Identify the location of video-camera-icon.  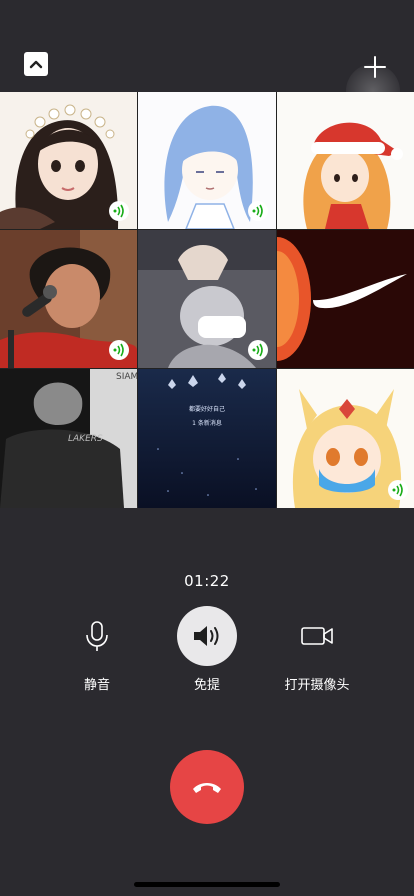
(317, 636).